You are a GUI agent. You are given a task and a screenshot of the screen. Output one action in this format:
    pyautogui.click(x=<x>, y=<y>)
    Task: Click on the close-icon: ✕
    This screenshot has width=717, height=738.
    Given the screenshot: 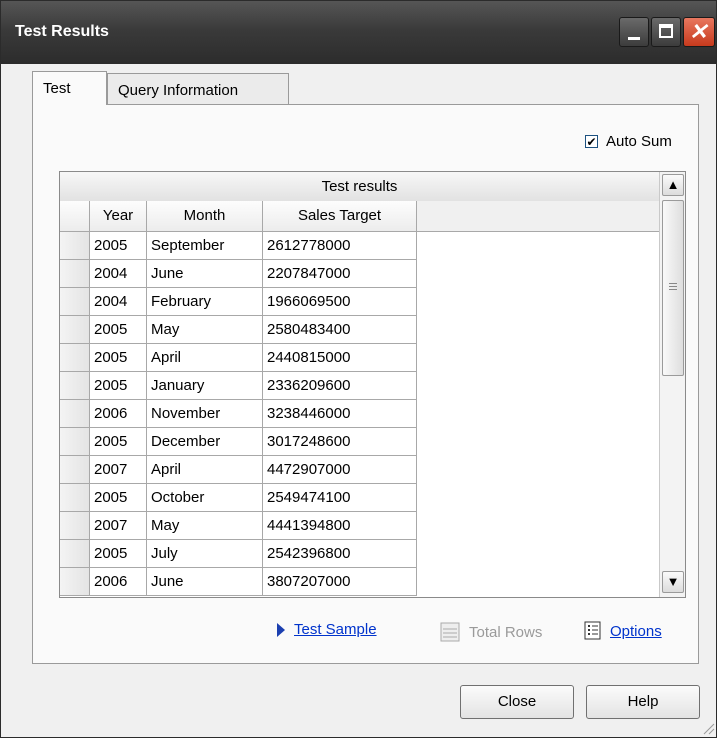 What is the action you would take?
    pyautogui.click(x=698, y=31)
    